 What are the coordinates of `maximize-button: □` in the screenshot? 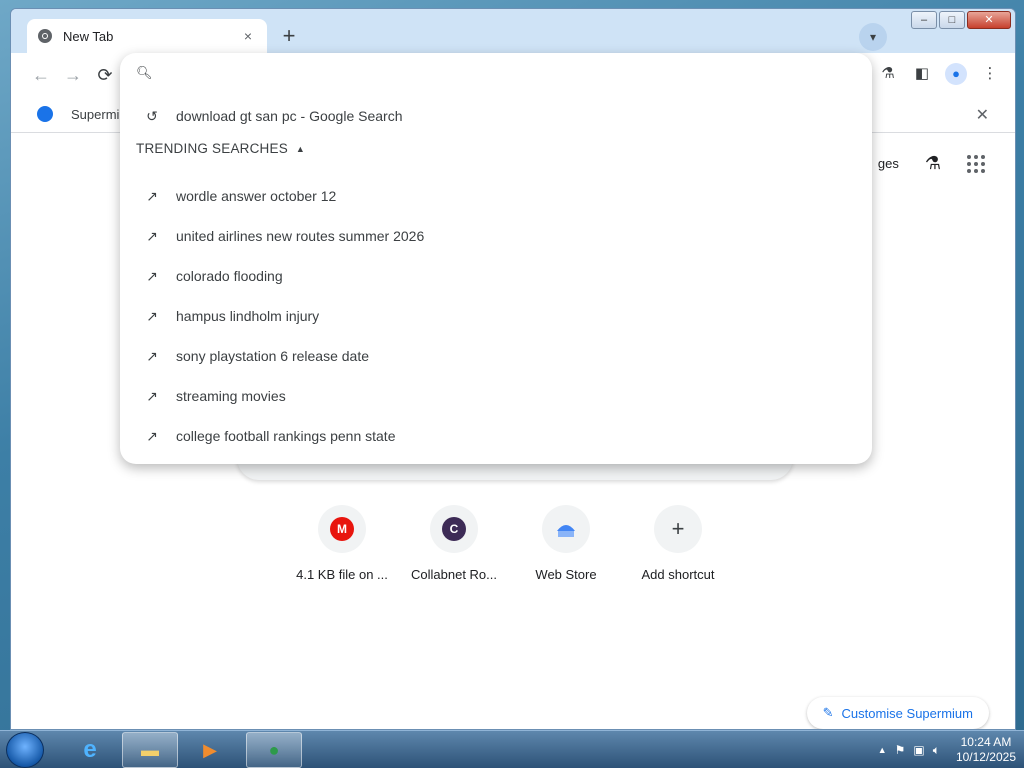 It's located at (952, 20).